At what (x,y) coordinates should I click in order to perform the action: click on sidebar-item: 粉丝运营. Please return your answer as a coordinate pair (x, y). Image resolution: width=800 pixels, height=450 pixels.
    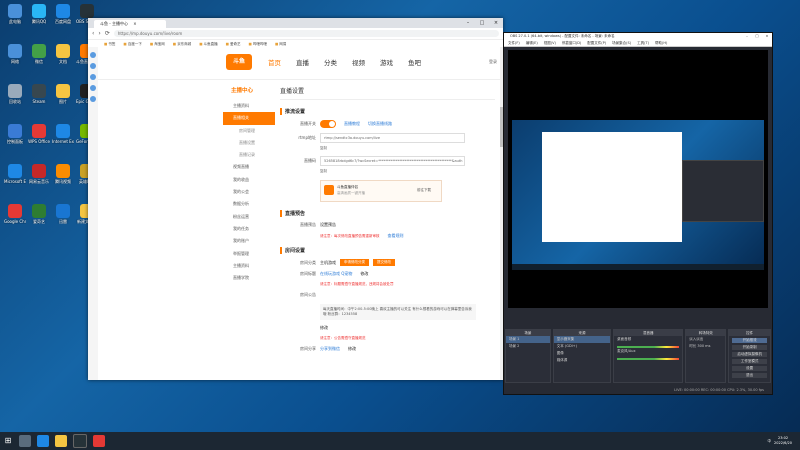
    Looking at the image, I should click on (249, 217).